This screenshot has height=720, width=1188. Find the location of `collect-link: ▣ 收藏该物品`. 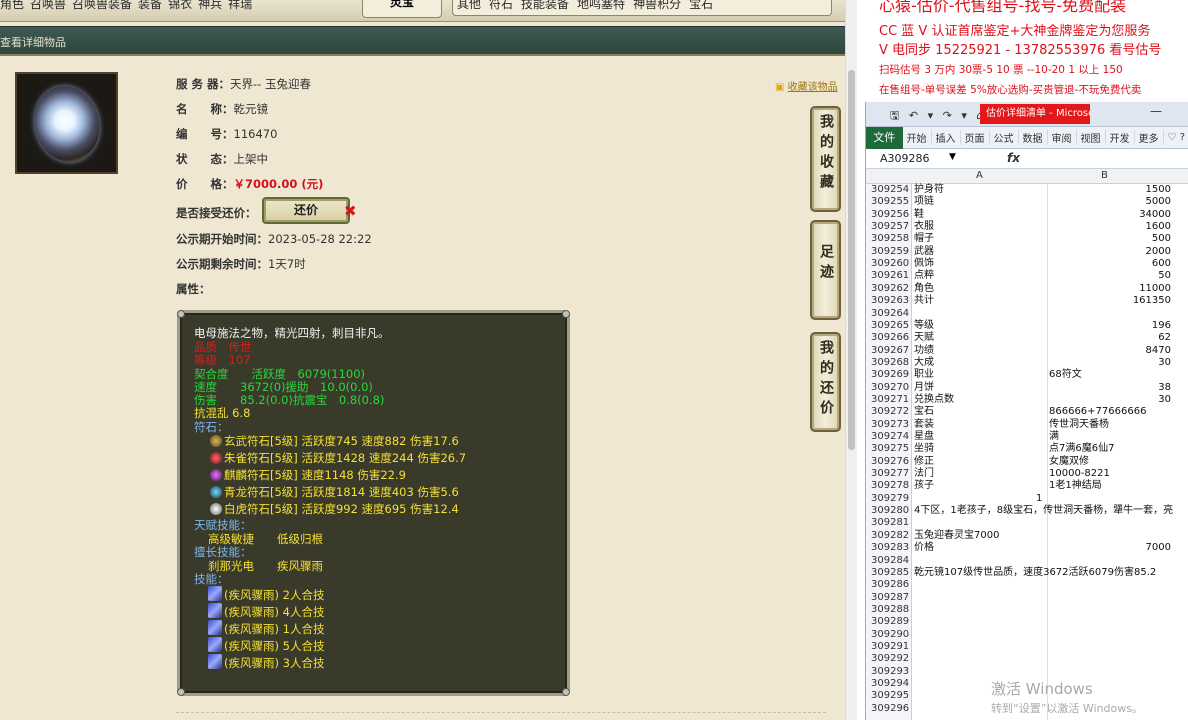

collect-link: ▣ 收藏该物品 is located at coordinates (806, 85).